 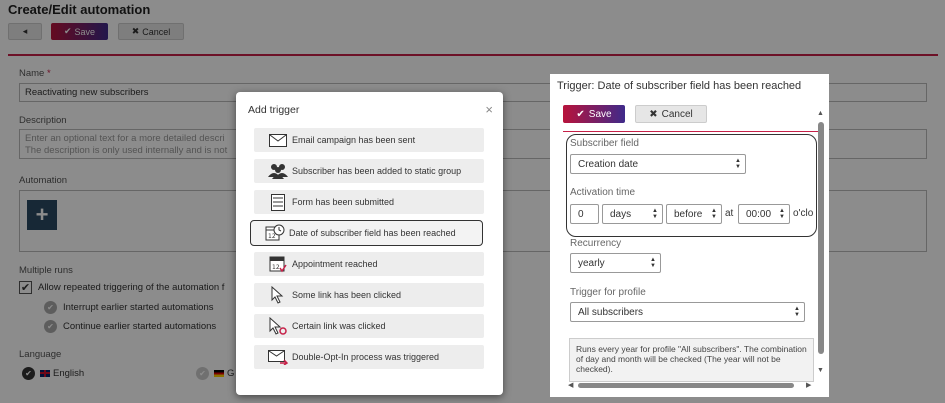 What do you see at coordinates (347, 295) in the screenshot?
I see `trigger-label: Some link has been clicked` at bounding box center [347, 295].